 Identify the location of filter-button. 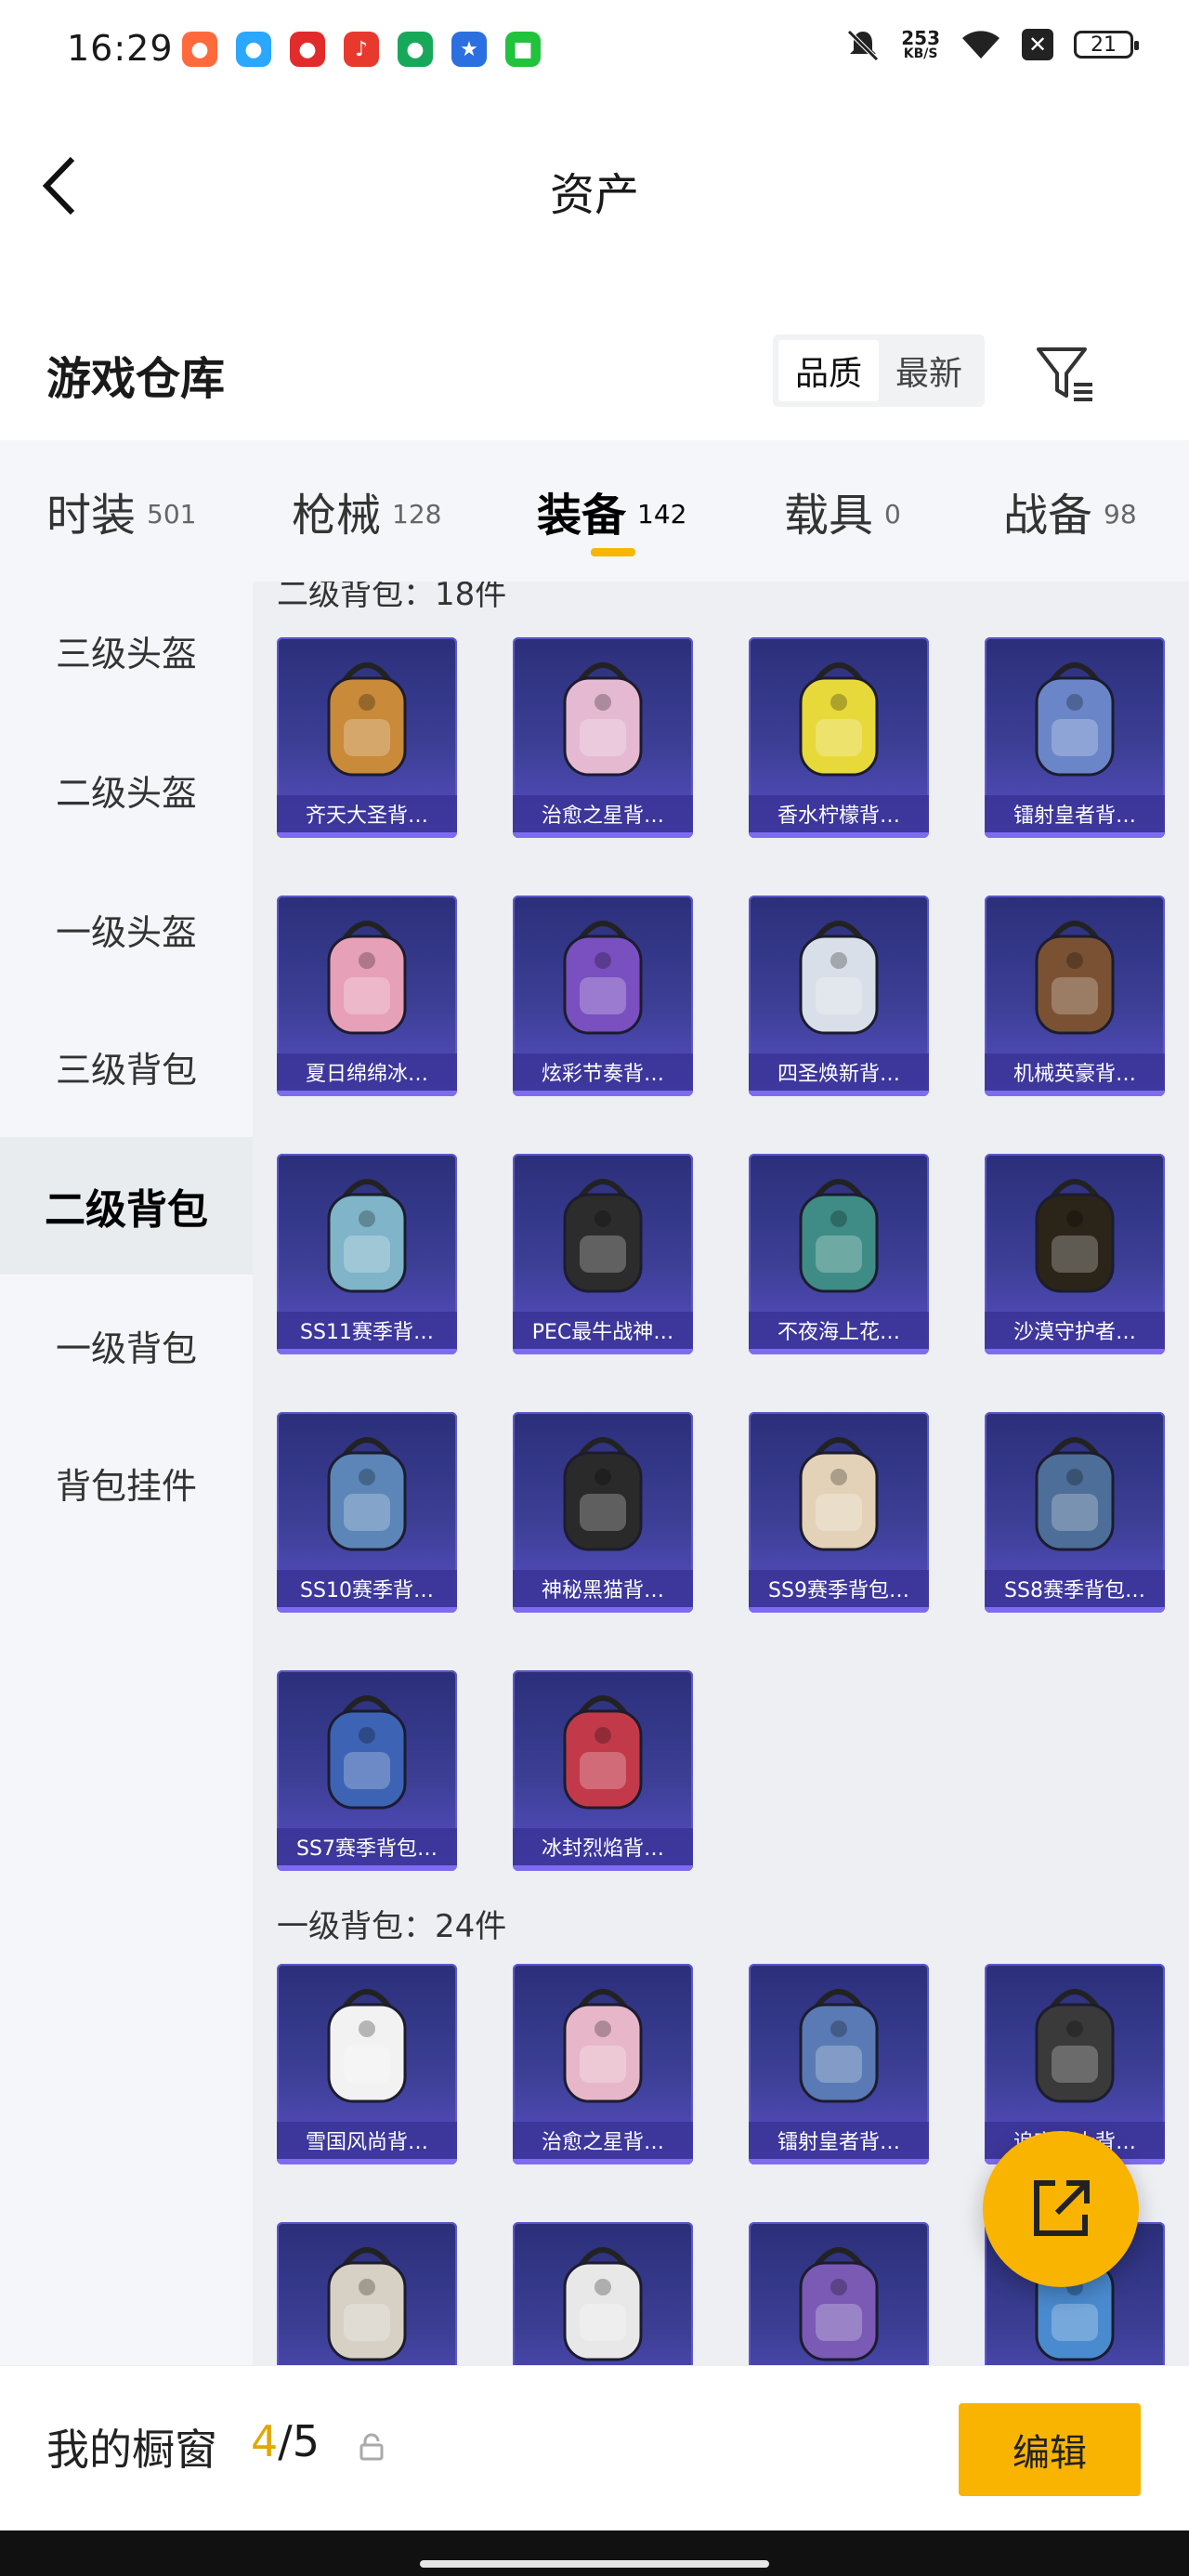
(1065, 375).